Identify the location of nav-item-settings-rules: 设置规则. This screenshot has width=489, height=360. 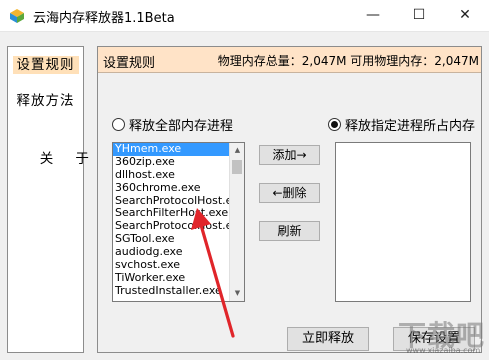
(45, 65).